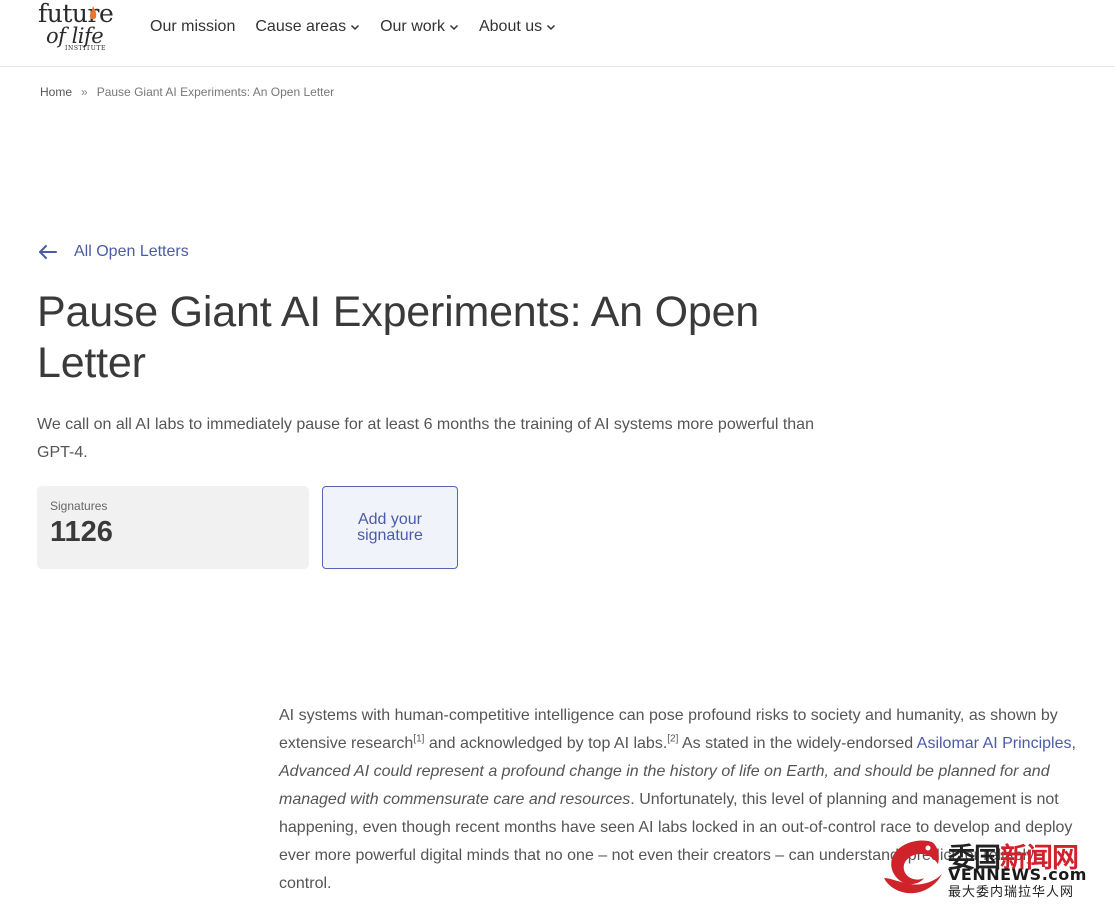  What do you see at coordinates (131, 251) in the screenshot?
I see `back-link-label: All Open Letters` at bounding box center [131, 251].